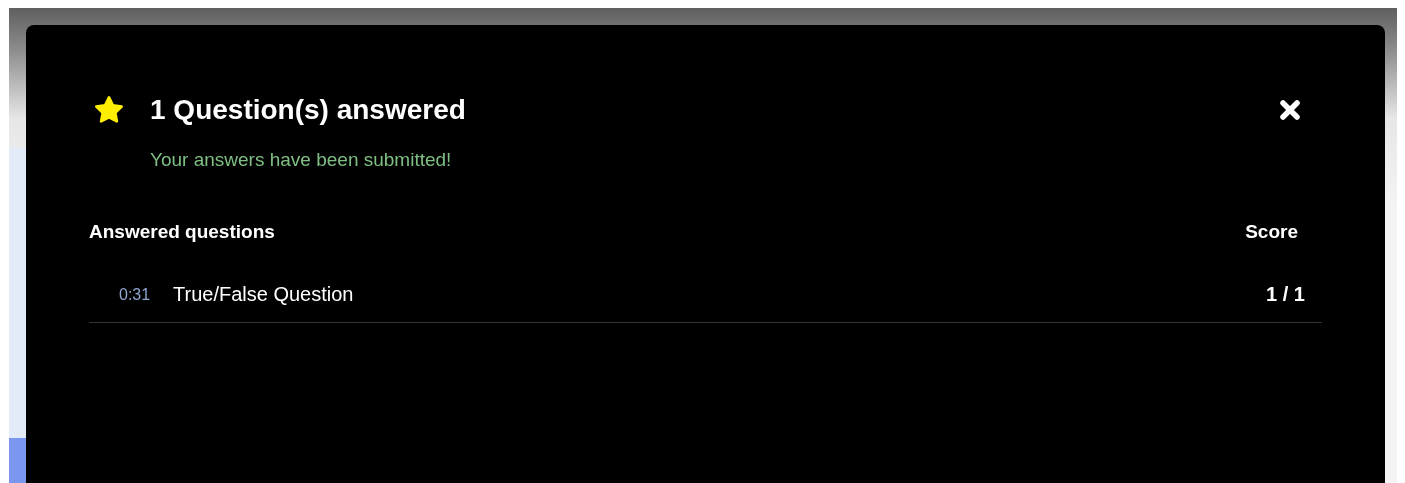  What do you see at coordinates (264, 294) in the screenshot?
I see `question-title: True/False Question` at bounding box center [264, 294].